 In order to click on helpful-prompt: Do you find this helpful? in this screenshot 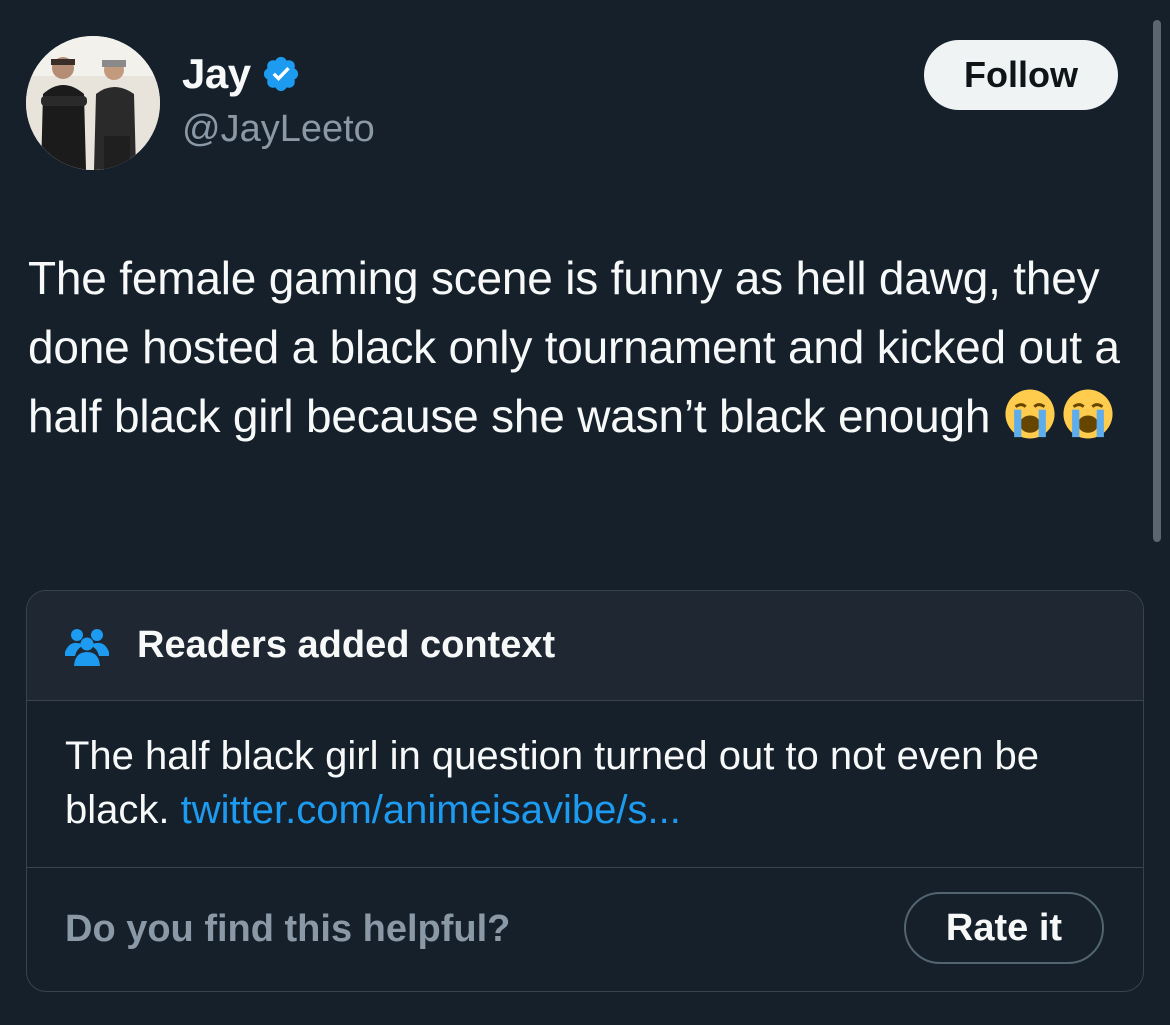, I will do `click(288, 929)`.